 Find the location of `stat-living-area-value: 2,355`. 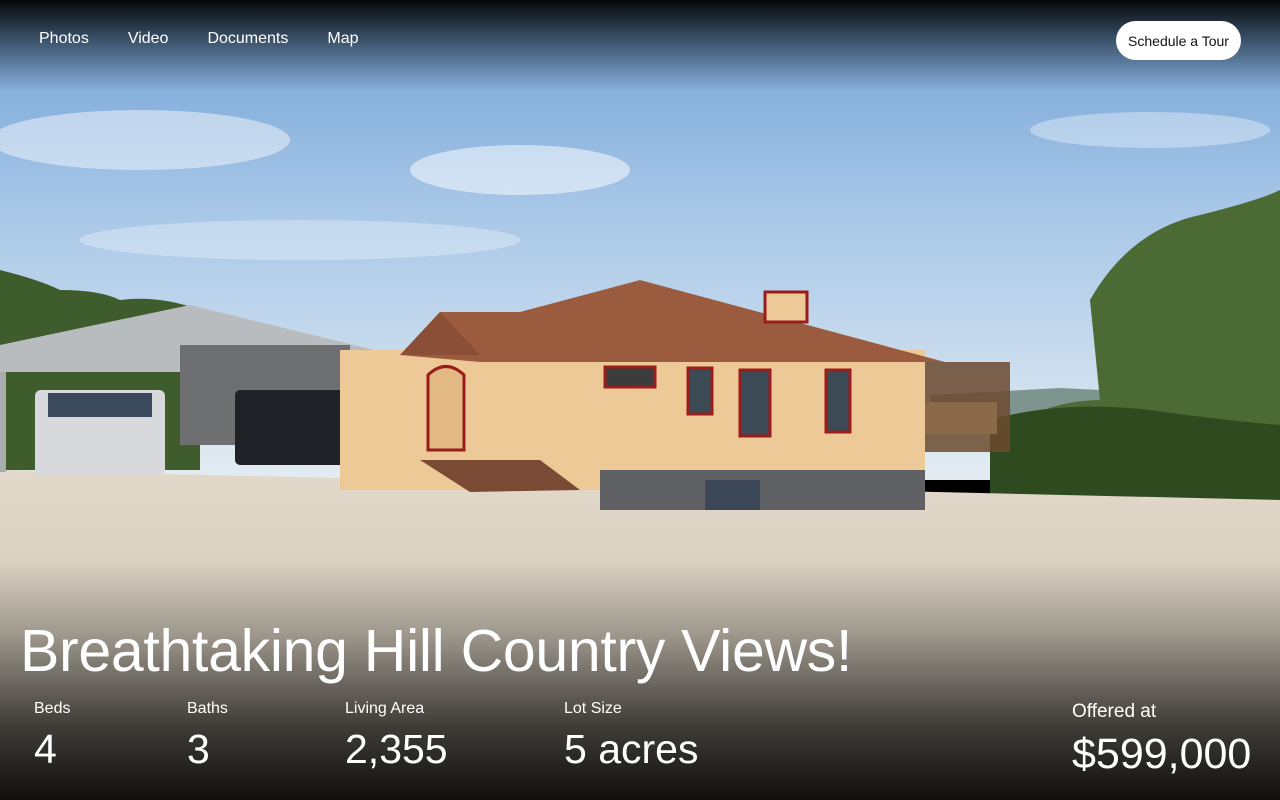

stat-living-area-value: 2,355 is located at coordinates (396, 749).